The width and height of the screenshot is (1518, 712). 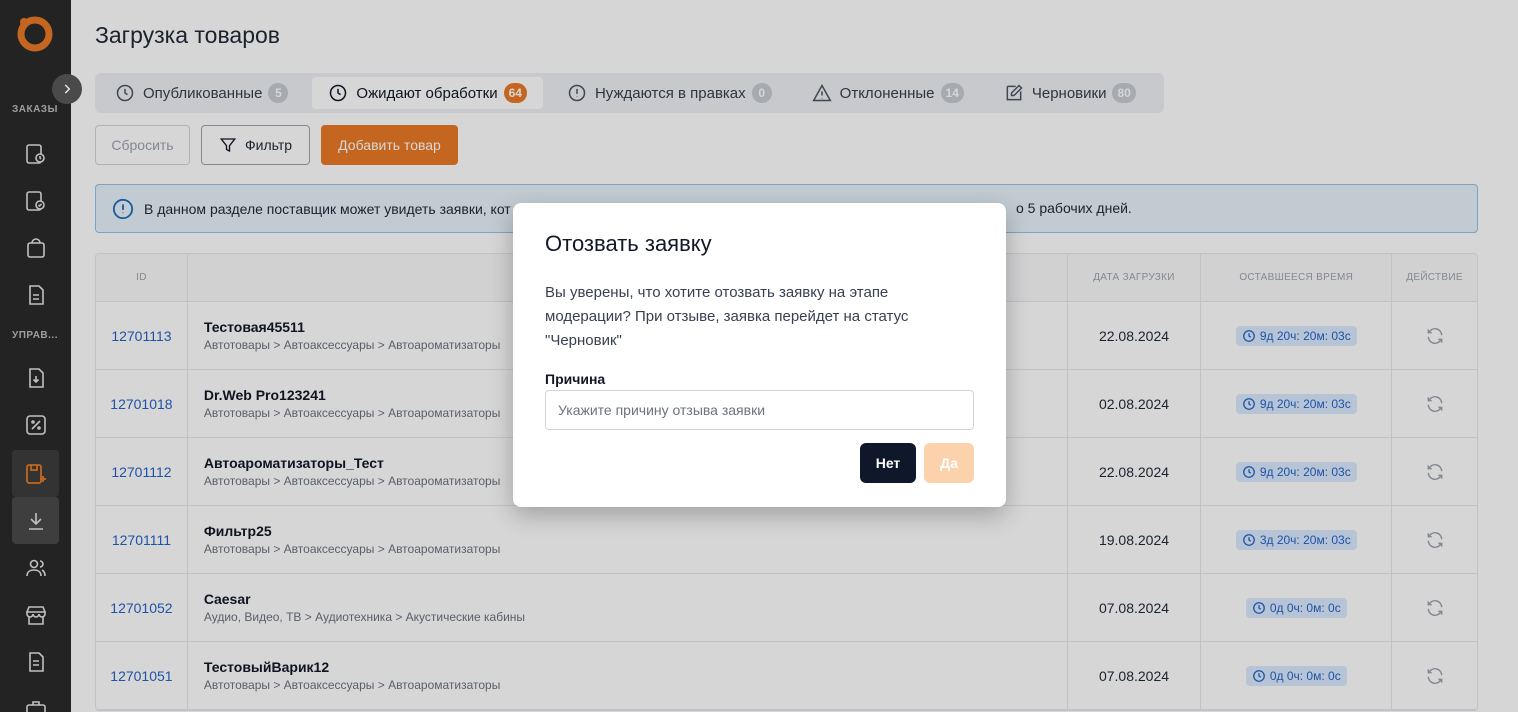 I want to click on sidebar-collapse-button, so click(x=67, y=89).